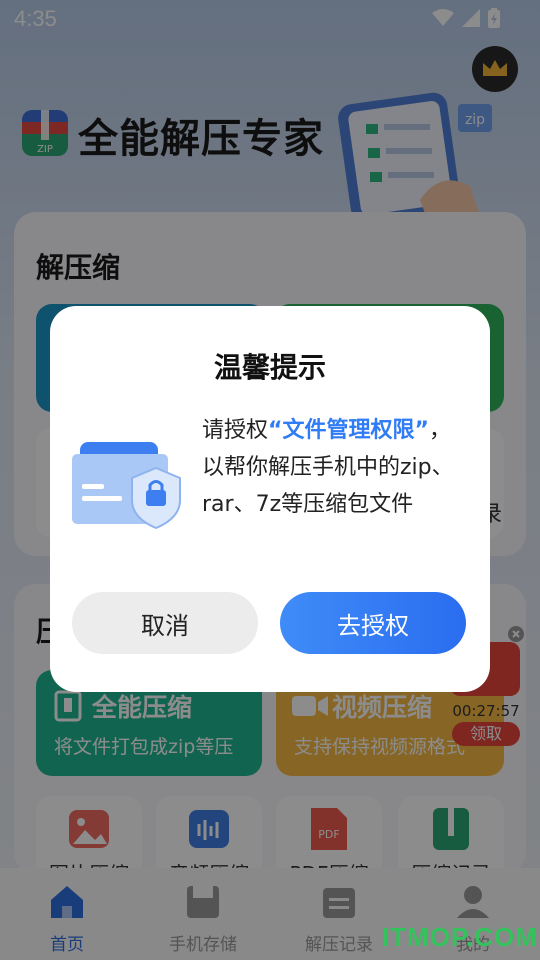 The width and height of the screenshot is (540, 960). Describe the element at coordinates (165, 623) in the screenshot. I see `cancel-button: 取消` at that location.